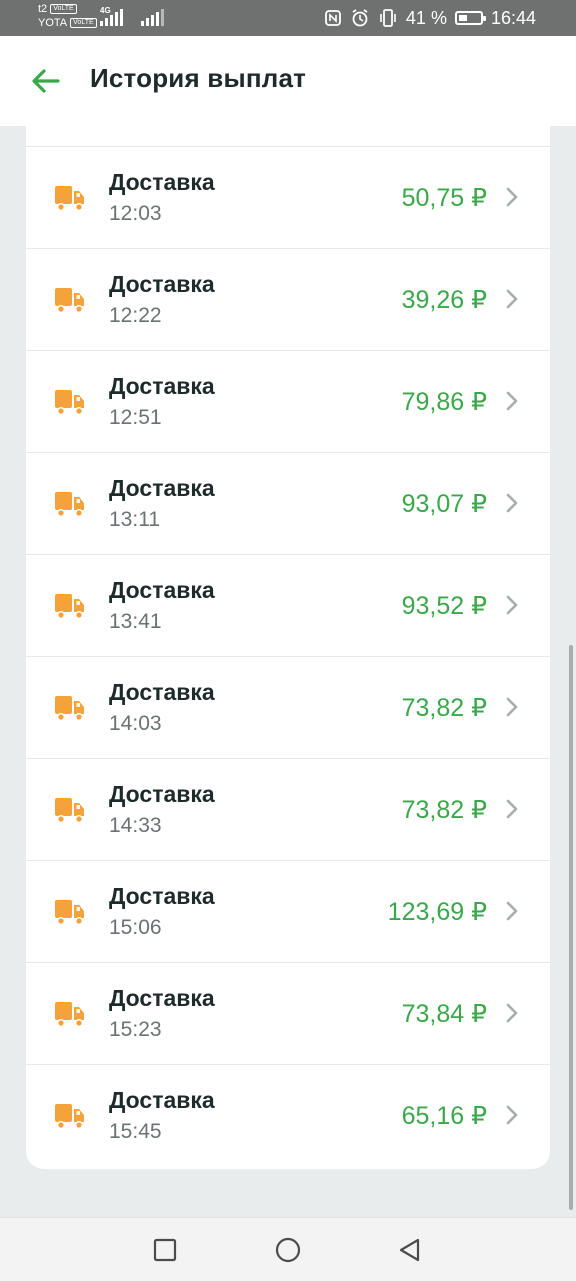 The image size is (576, 1281). I want to click on list-item: Доставка 13:41 93,52 ₽, so click(288, 605).